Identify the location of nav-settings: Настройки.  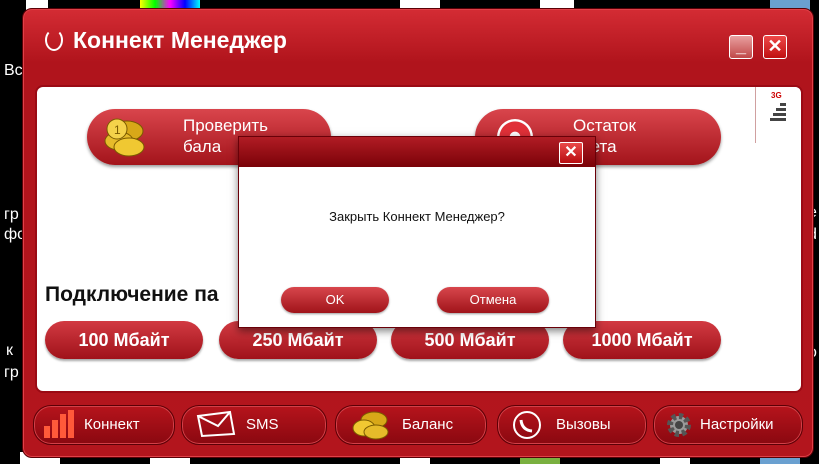
(728, 425).